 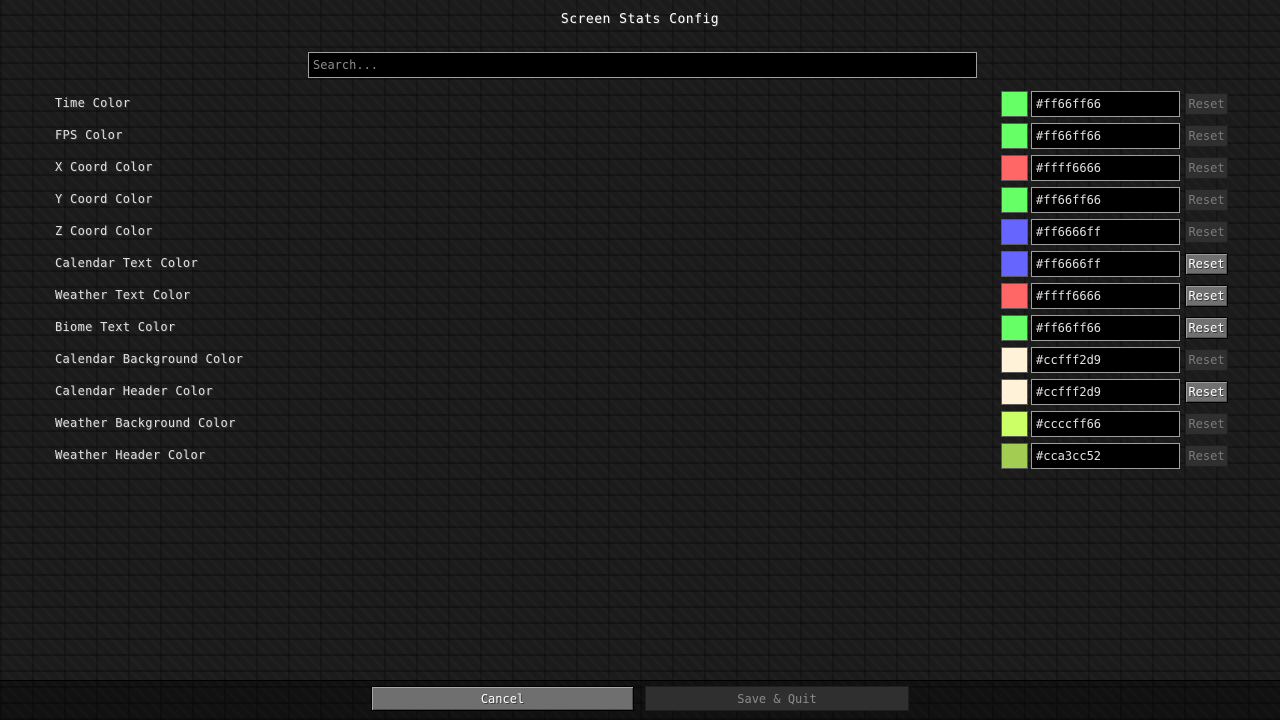 I want to click on footer-bar, so click(x=640, y=700).